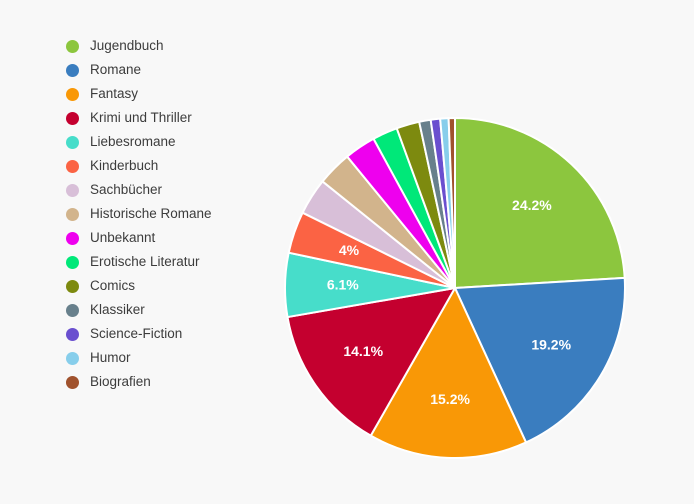 This screenshot has height=504, width=694. What do you see at coordinates (551, 344) in the screenshot?
I see `pie-slice-label: 19.2%` at bounding box center [551, 344].